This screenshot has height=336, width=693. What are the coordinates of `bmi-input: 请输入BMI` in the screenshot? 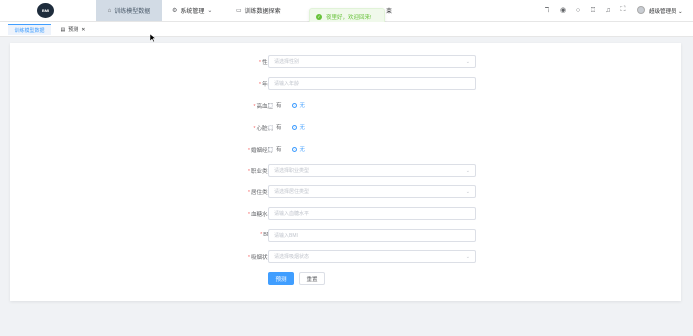 It's located at (372, 235).